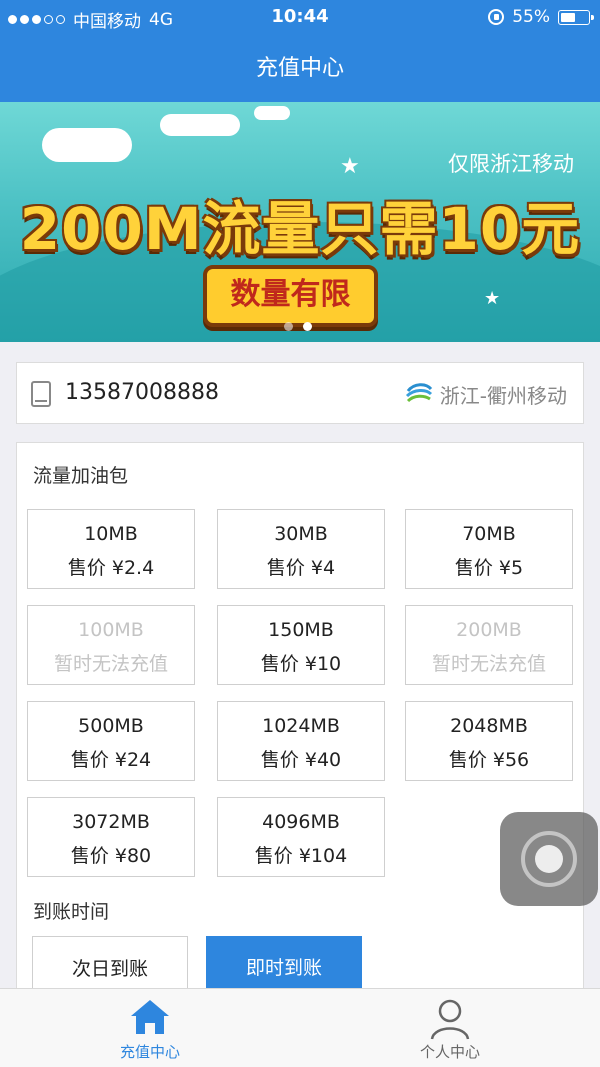 This screenshot has width=600, height=1067. I want to click on carrier-info: 浙江-衢州移动, so click(485, 394).